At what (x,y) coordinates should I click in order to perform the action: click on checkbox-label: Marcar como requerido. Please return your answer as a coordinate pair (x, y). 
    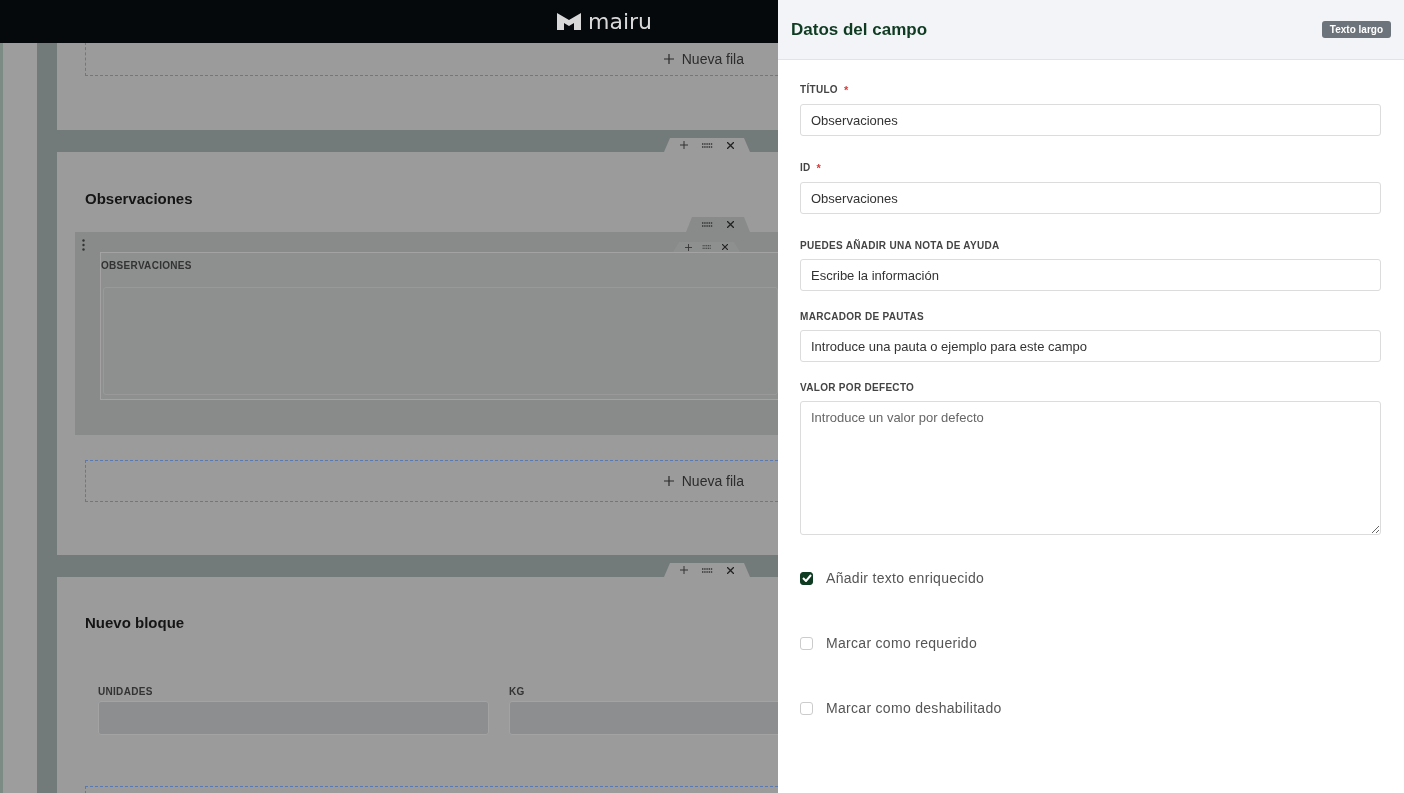
    Looking at the image, I should click on (902, 643).